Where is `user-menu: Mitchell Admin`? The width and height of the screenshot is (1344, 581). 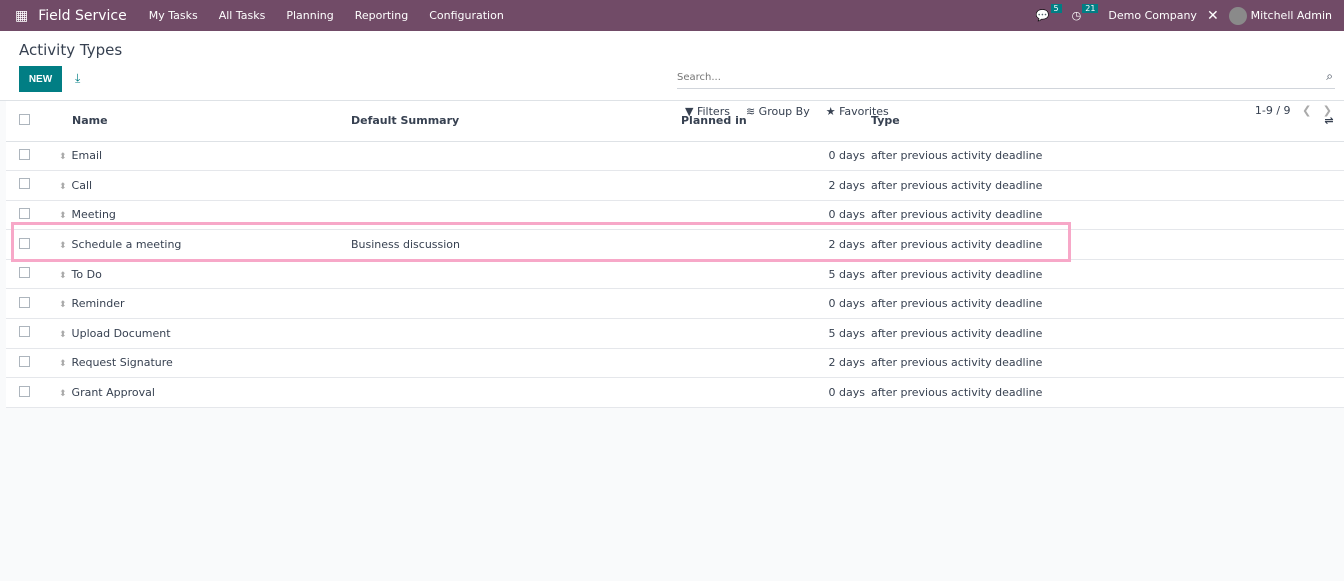
user-menu: Mitchell Admin is located at coordinates (1280, 15).